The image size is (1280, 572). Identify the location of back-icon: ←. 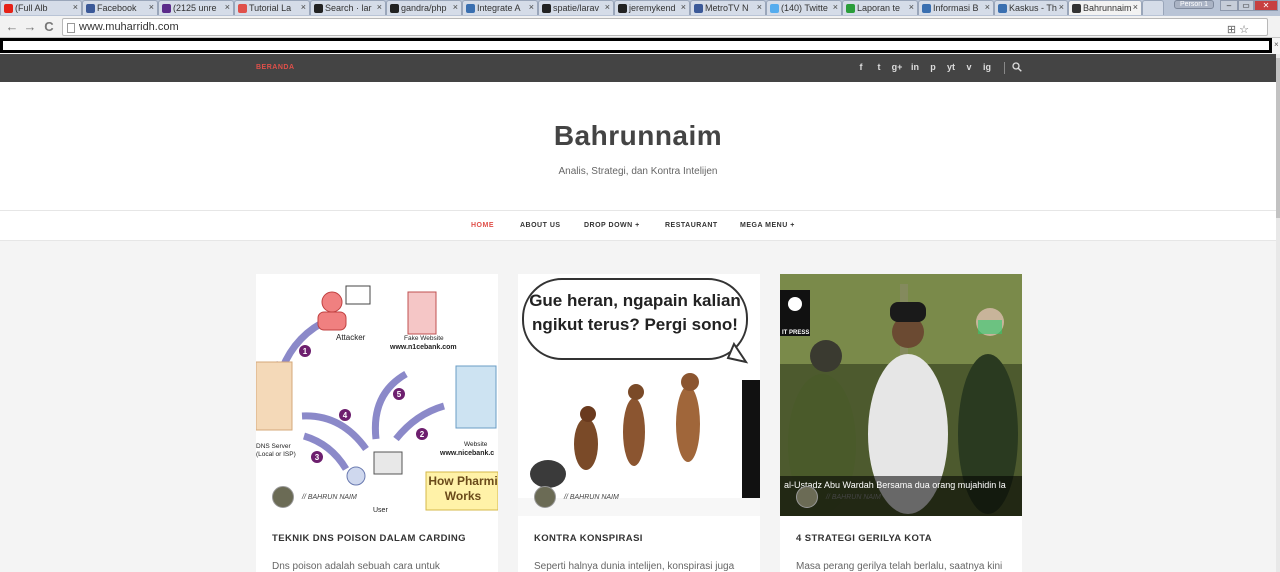
(12, 27).